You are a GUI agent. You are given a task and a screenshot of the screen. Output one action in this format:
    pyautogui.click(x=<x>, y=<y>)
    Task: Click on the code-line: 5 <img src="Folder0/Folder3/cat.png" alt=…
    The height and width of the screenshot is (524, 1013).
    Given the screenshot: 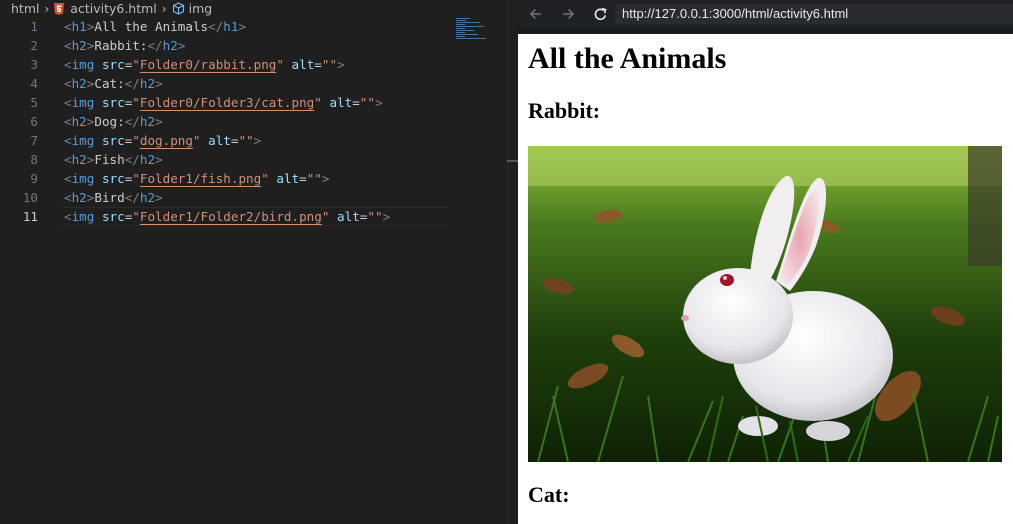 What is the action you would take?
    pyautogui.click(x=253, y=102)
    